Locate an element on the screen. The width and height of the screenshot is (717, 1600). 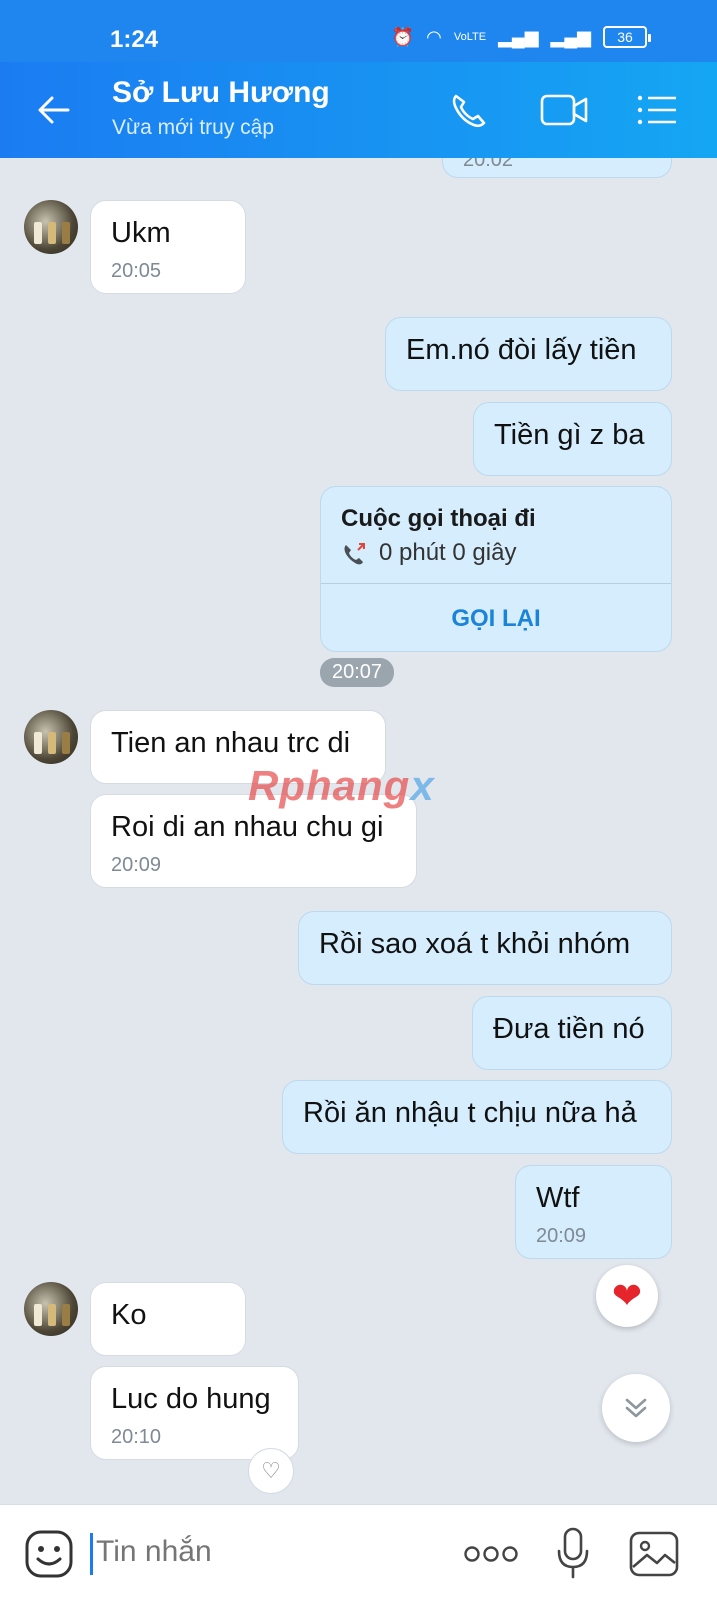
message-text: Tiền gì z ba is located at coordinates (569, 435).